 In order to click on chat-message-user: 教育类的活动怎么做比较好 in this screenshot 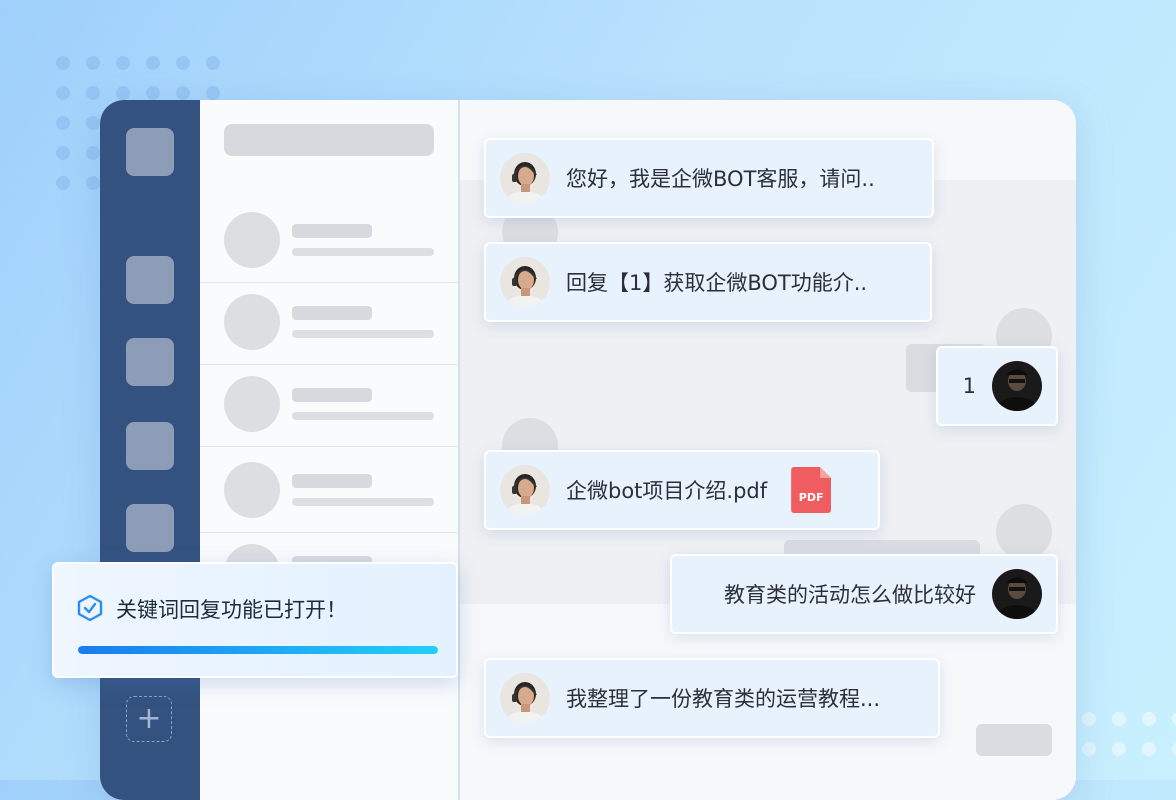, I will do `click(864, 594)`.